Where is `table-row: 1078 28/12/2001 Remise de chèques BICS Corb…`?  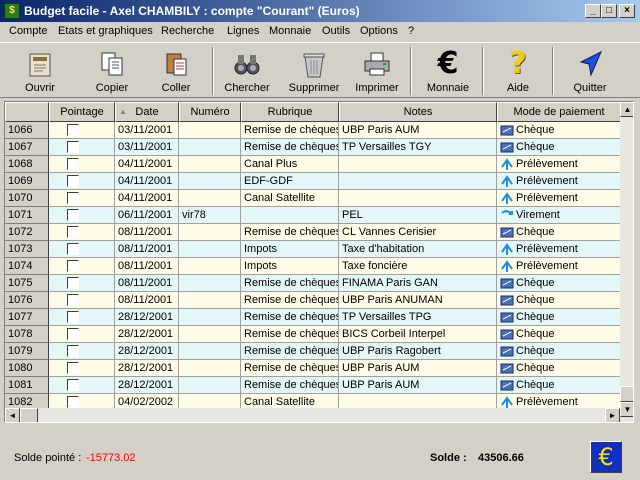
table-row: 1078 28/12/2001 Remise de chèques BICS Corb… is located at coordinates (313, 334).